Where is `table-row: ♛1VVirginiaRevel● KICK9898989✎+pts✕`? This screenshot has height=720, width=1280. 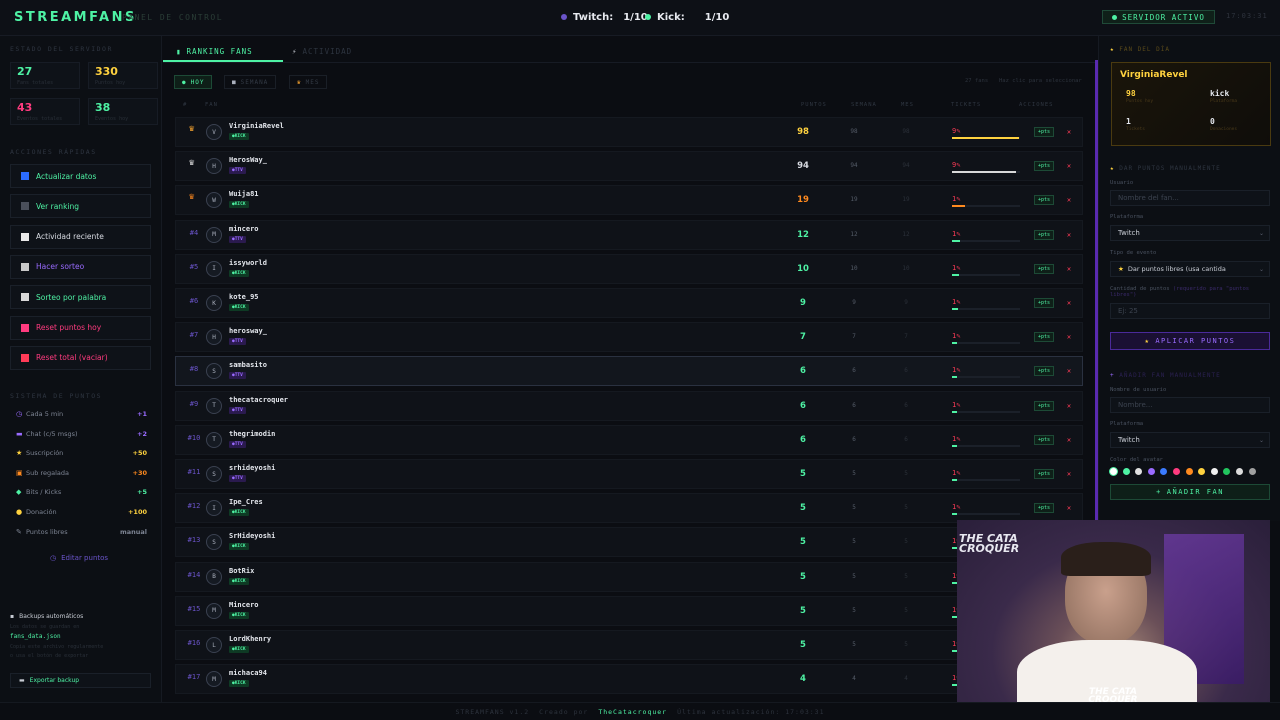 table-row: ♛1VVirginiaRevel● KICK9898989✎+pts✕ is located at coordinates (629, 132).